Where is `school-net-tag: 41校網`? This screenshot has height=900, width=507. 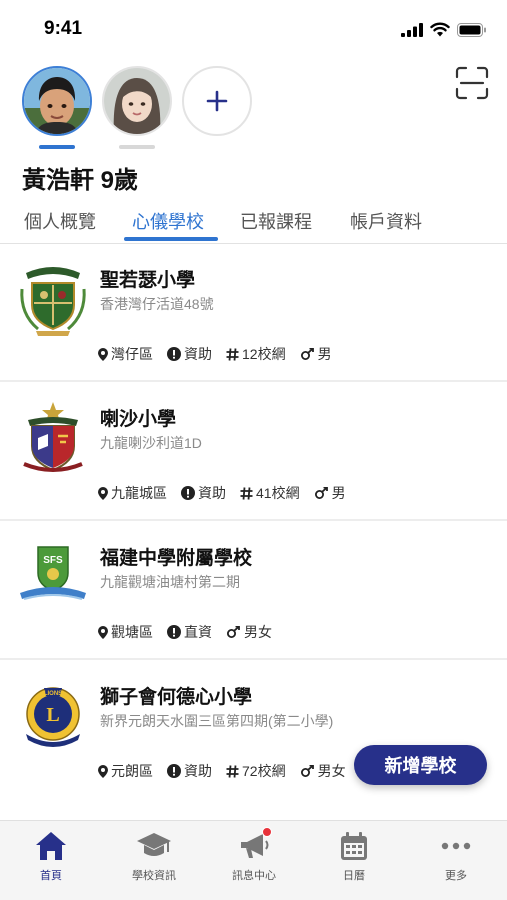
school-net-tag: 41校網 is located at coordinates (270, 493).